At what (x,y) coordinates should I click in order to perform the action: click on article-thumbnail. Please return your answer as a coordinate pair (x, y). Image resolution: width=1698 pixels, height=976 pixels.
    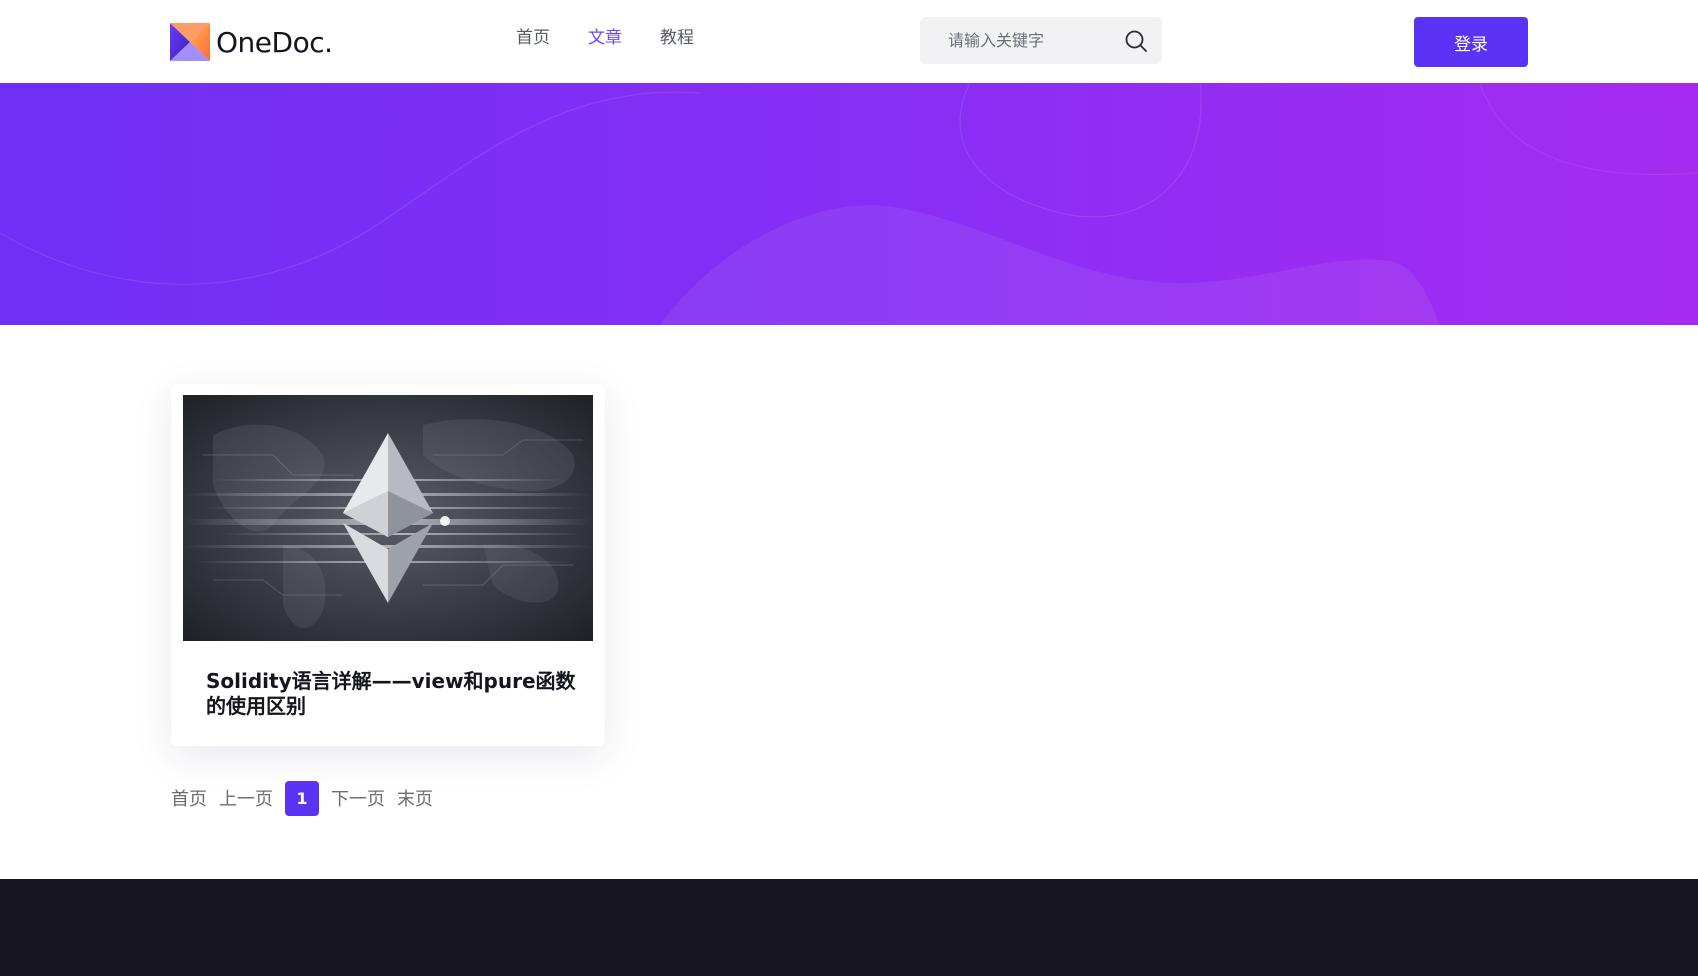
    Looking at the image, I should click on (388, 518).